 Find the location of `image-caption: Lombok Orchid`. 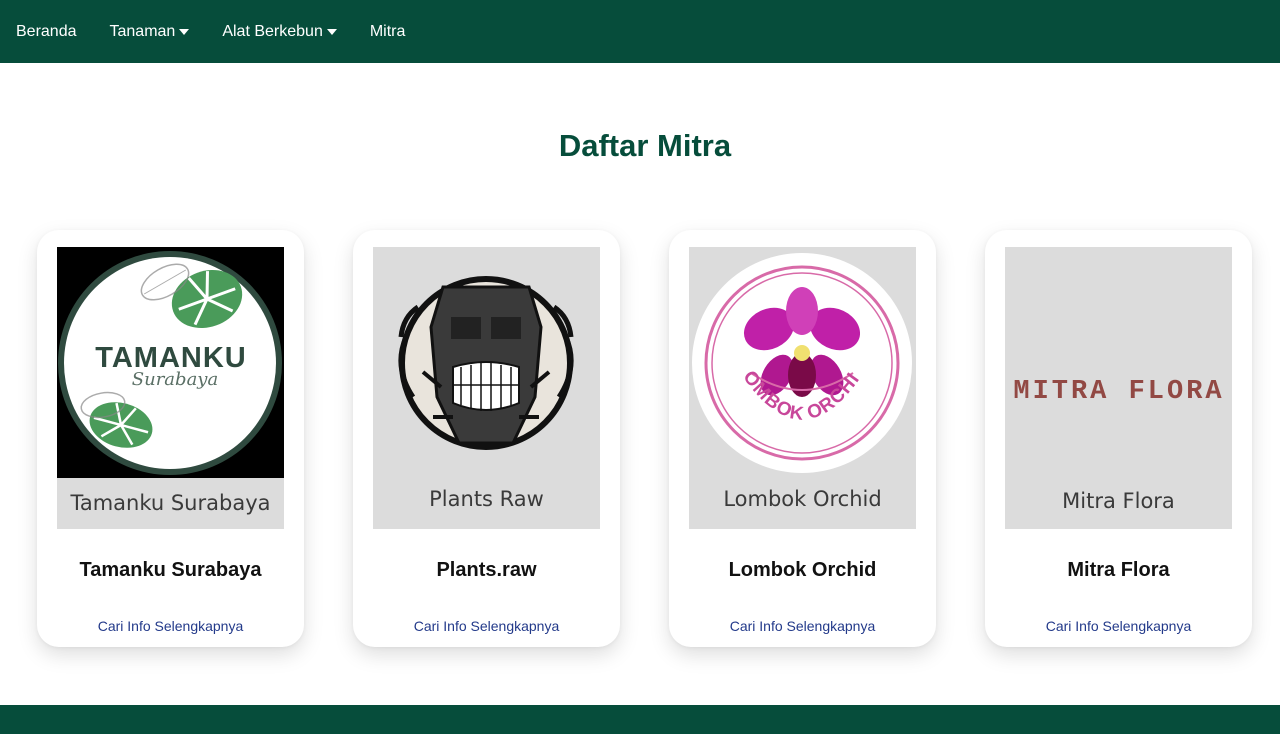

image-caption: Lombok Orchid is located at coordinates (802, 499).